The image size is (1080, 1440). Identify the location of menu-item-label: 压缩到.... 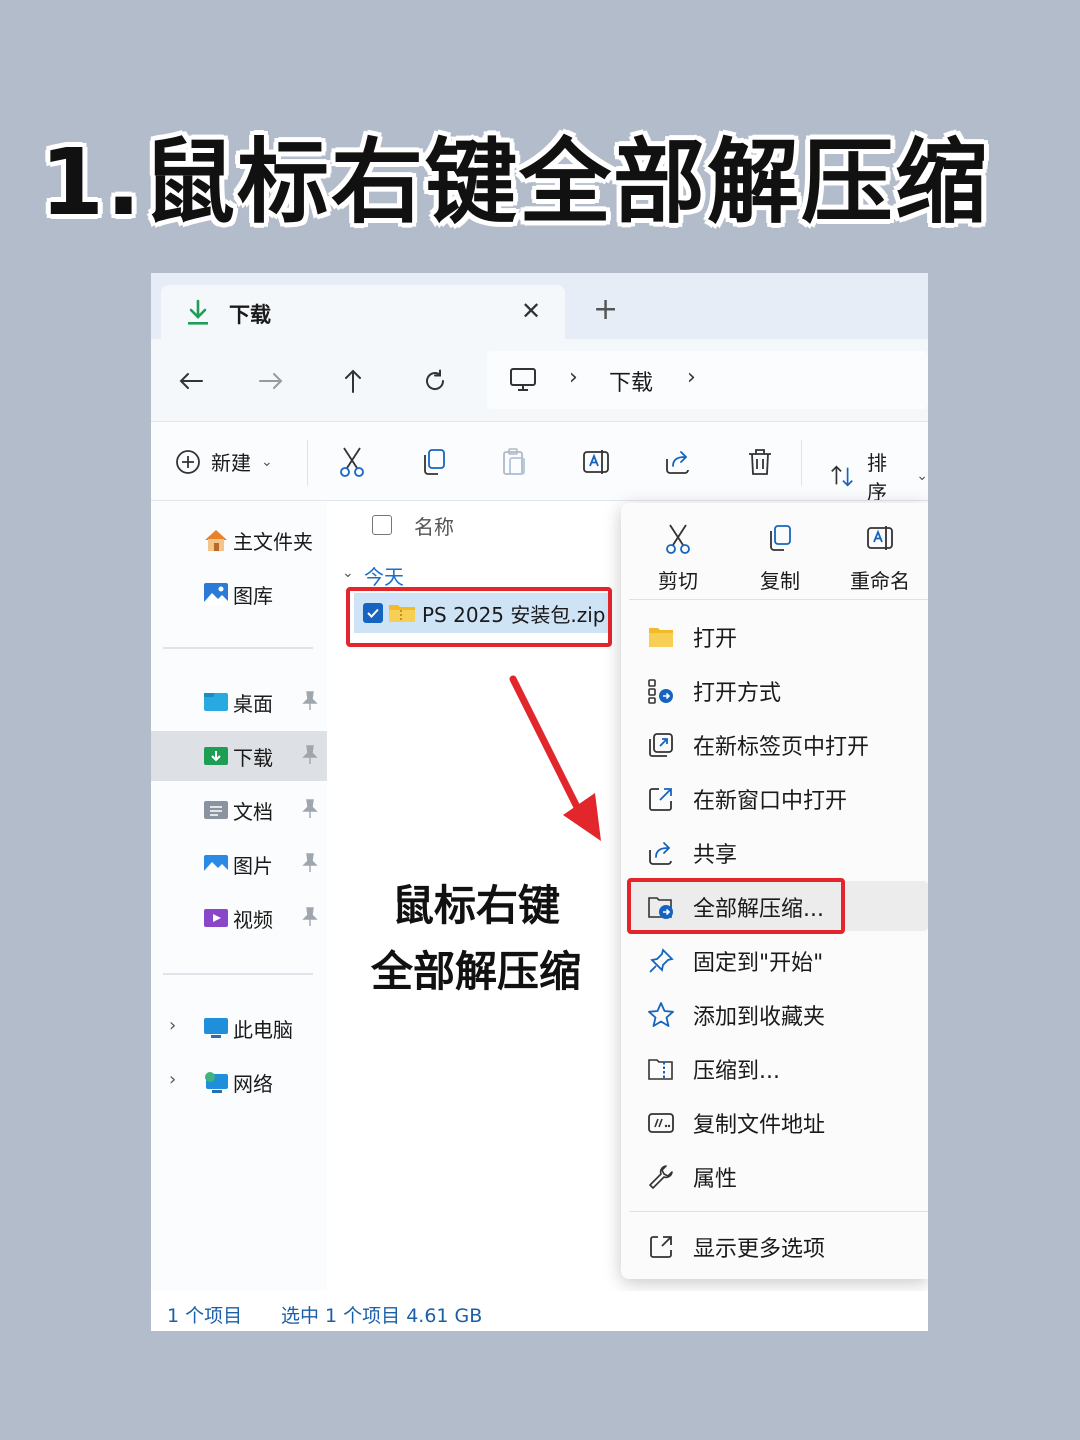
(736, 1071).